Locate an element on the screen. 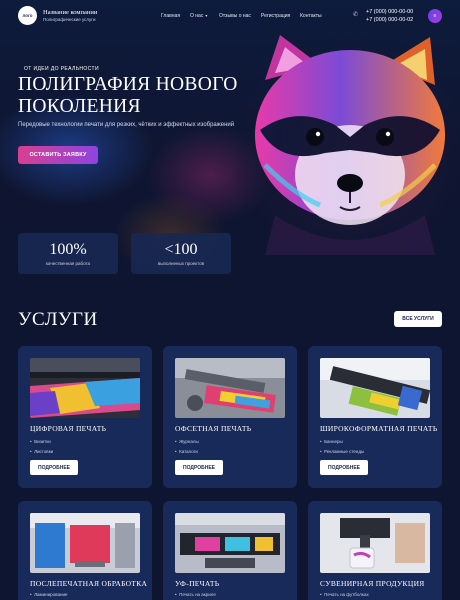 This screenshot has height=600, width=460. company-name: Название компании is located at coordinates (70, 12).